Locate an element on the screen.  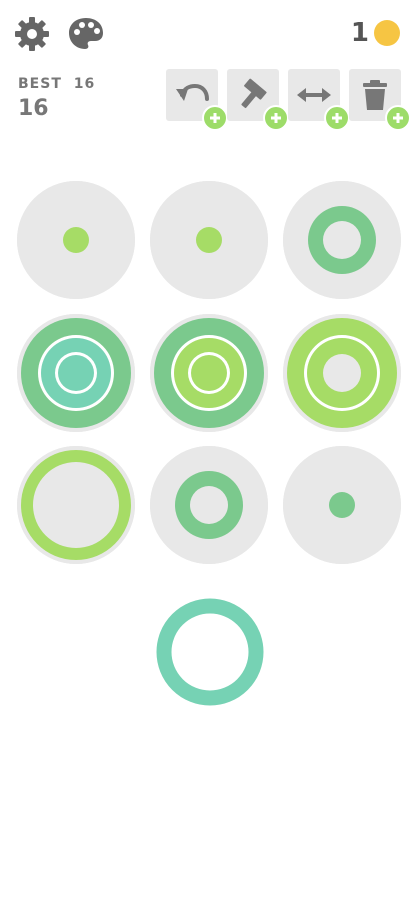
swap-button is located at coordinates (319, 100).